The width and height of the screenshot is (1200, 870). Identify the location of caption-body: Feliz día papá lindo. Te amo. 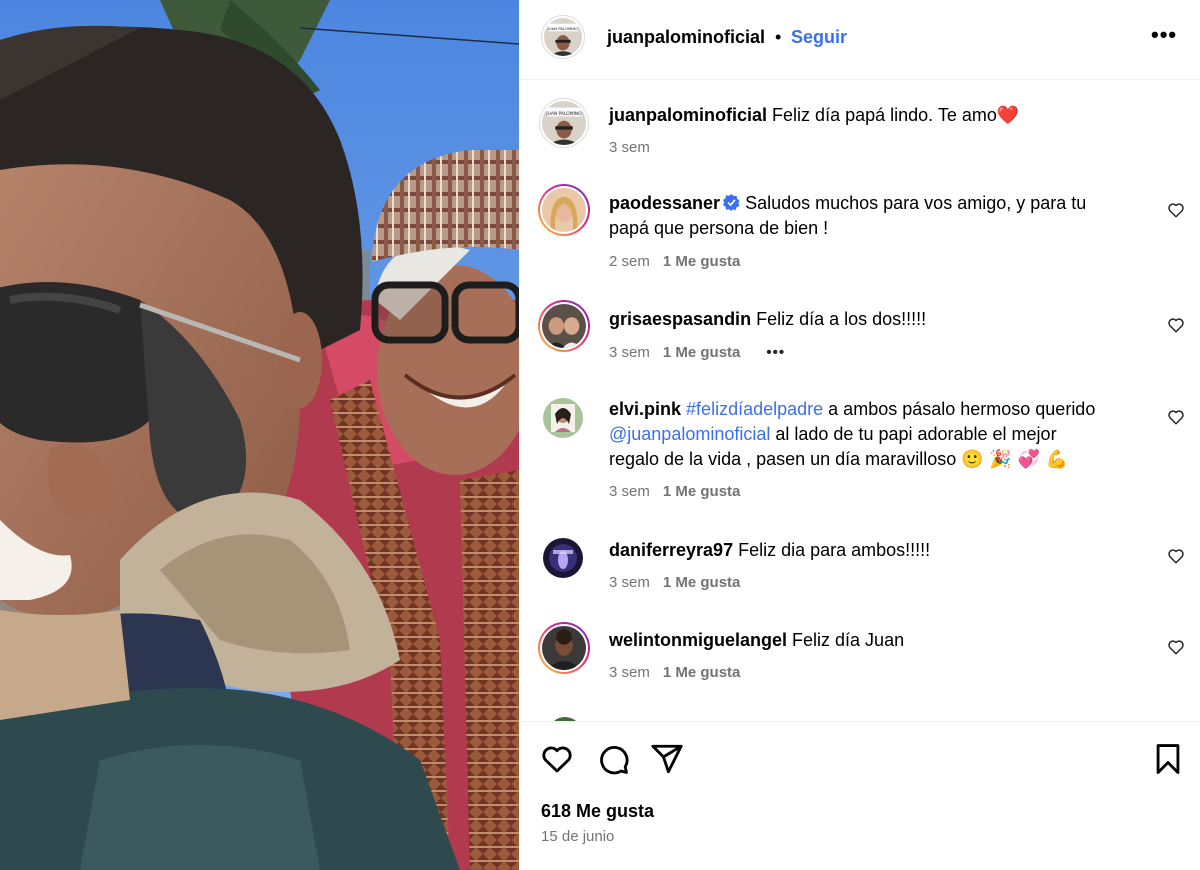
(884, 115).